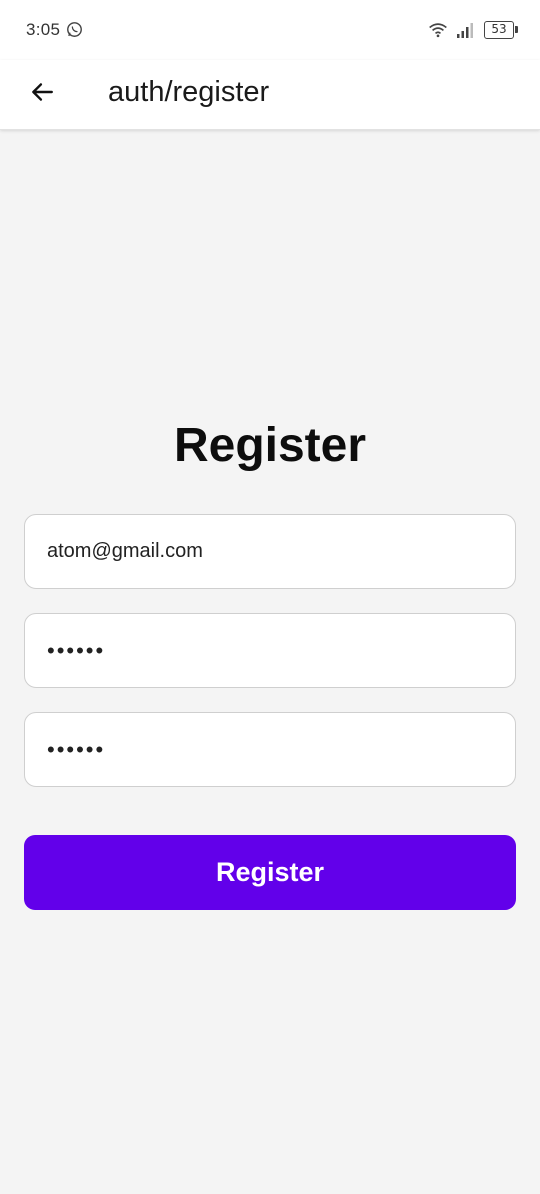 The width and height of the screenshot is (540, 1194). I want to click on arrow-left-icon, so click(42, 92).